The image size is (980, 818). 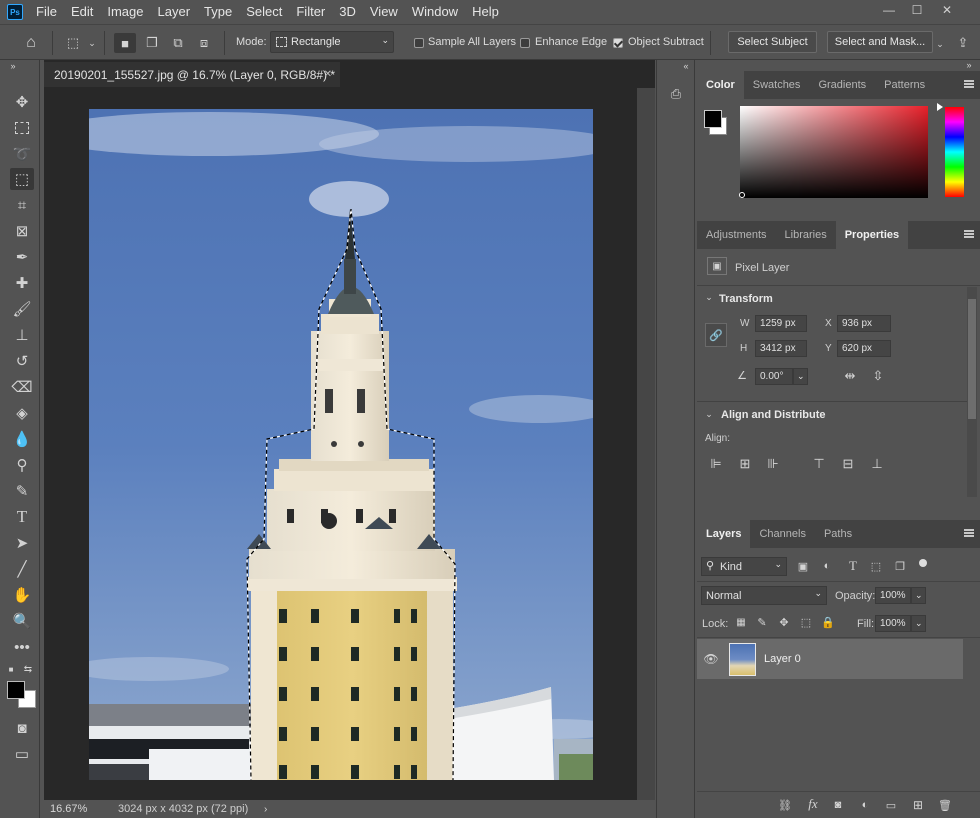 I want to click on close-icon: ✕, so click(x=947, y=10).